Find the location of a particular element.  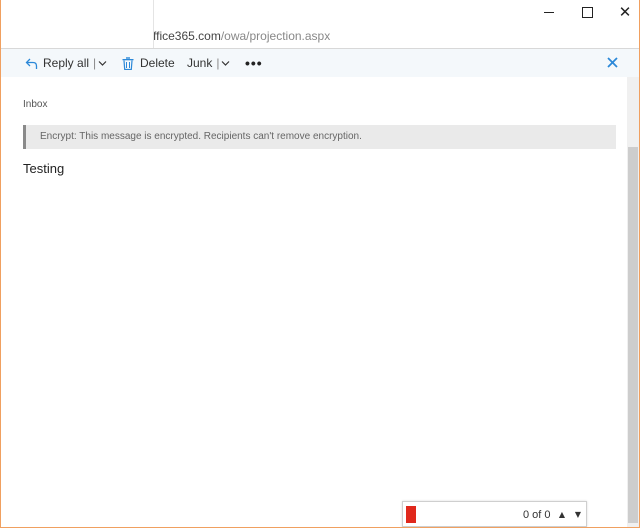

close-window-button: ✕ is located at coordinates (622, 12).